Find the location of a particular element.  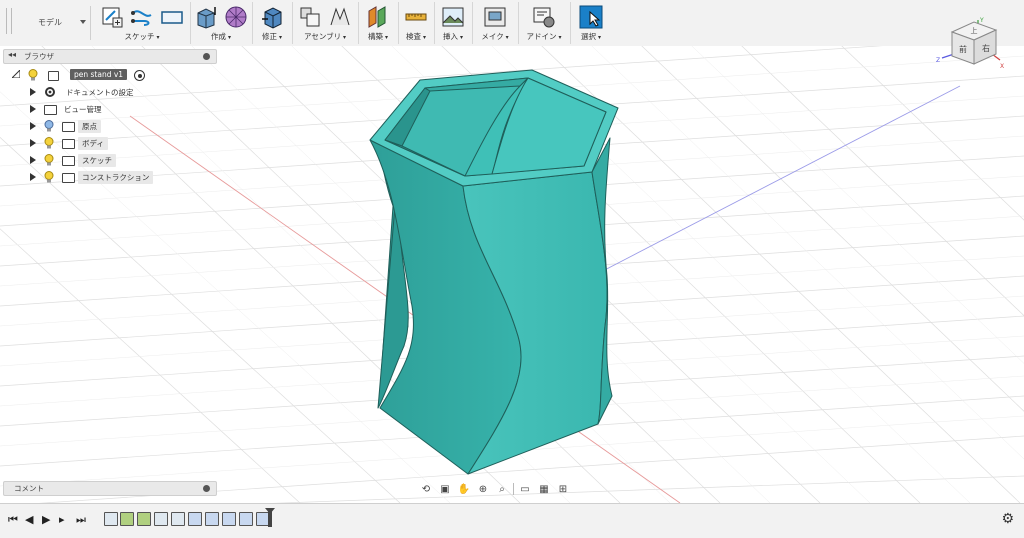

select-icon is located at coordinates (591, 17).